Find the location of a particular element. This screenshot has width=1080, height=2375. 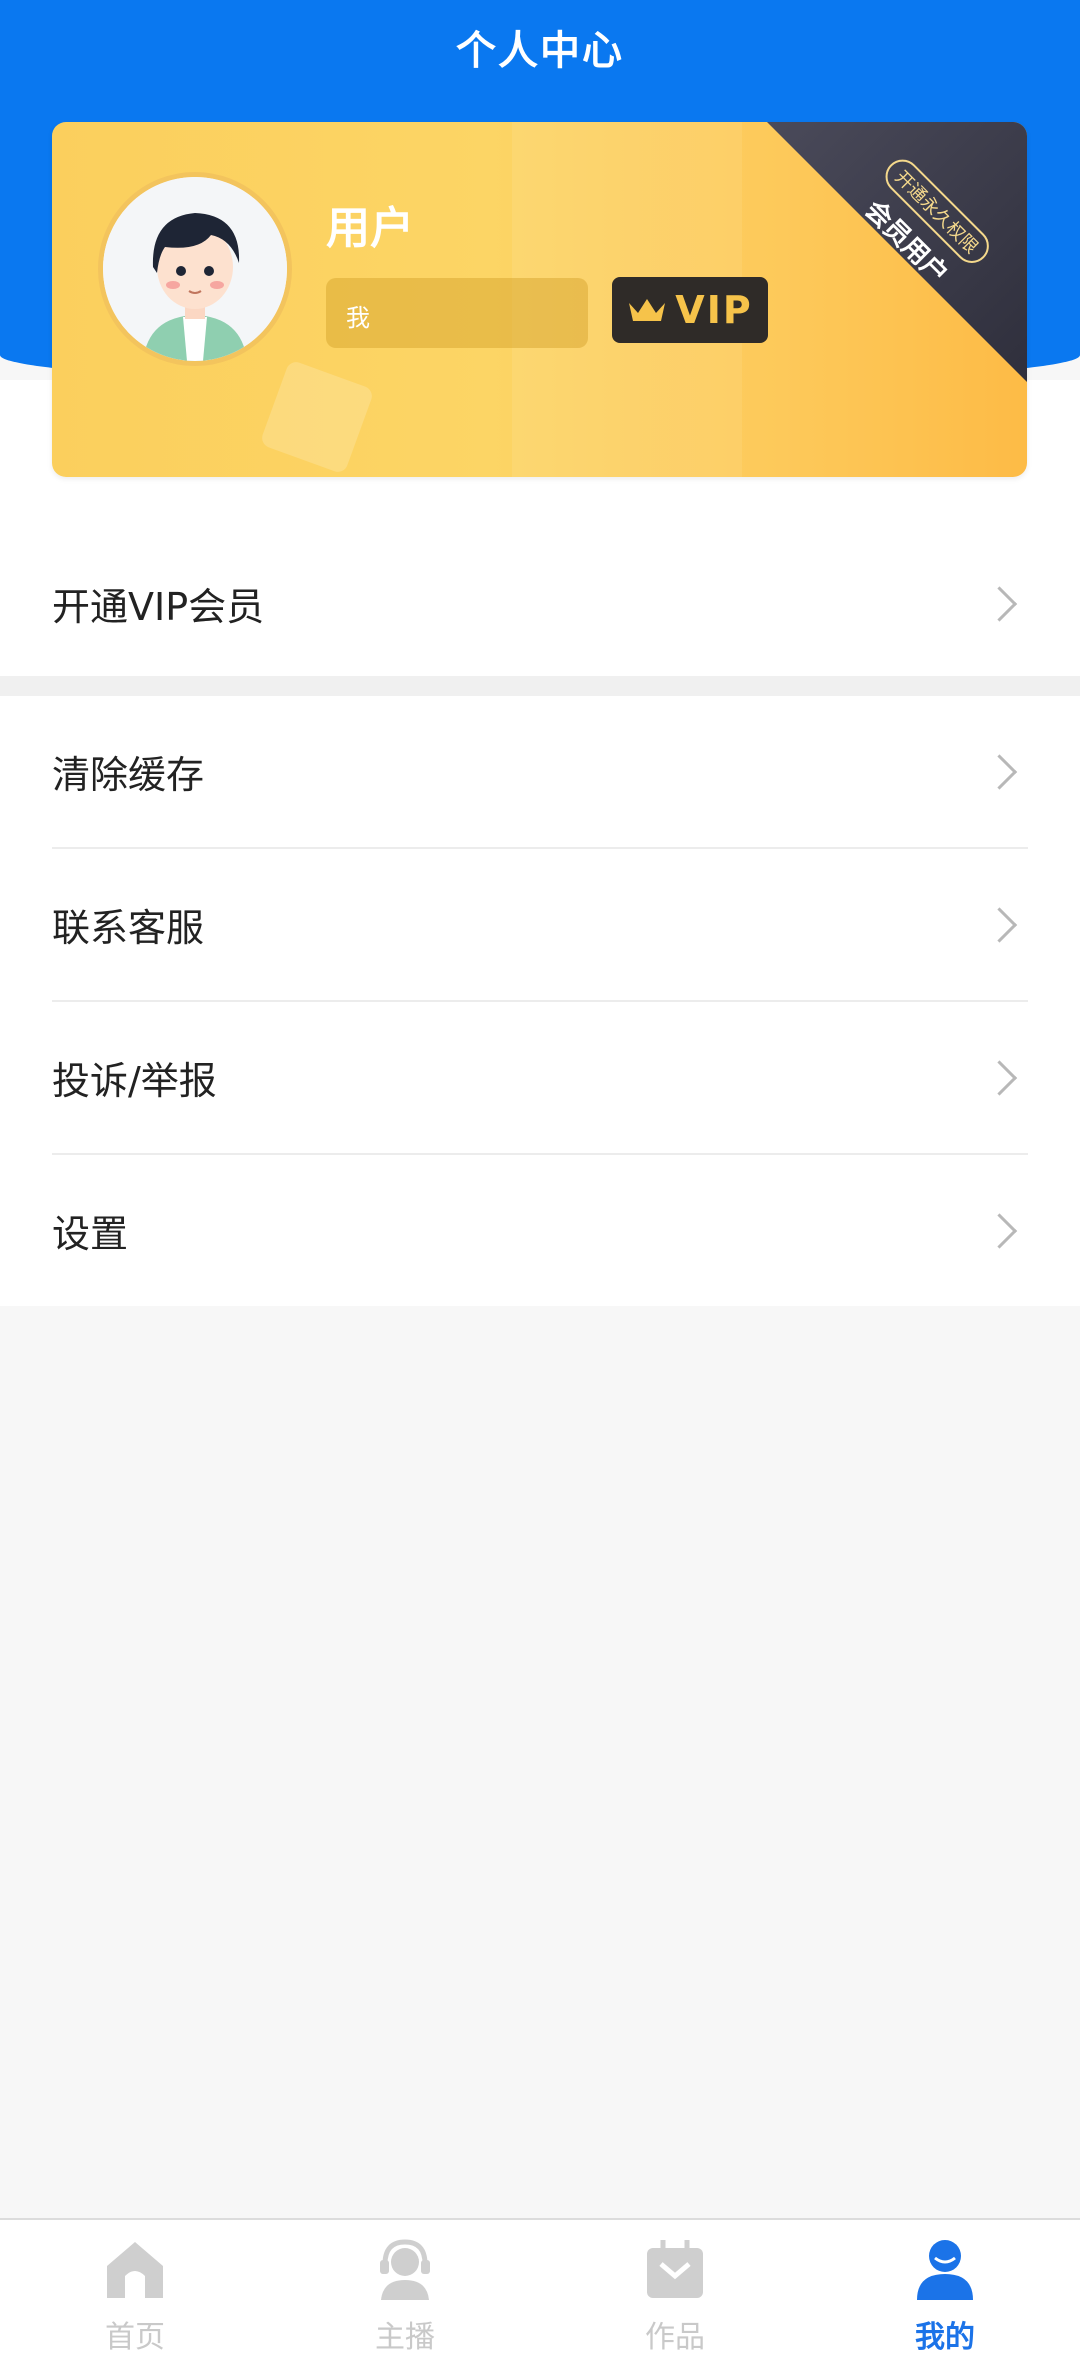

home-icon is located at coordinates (135, 2270).